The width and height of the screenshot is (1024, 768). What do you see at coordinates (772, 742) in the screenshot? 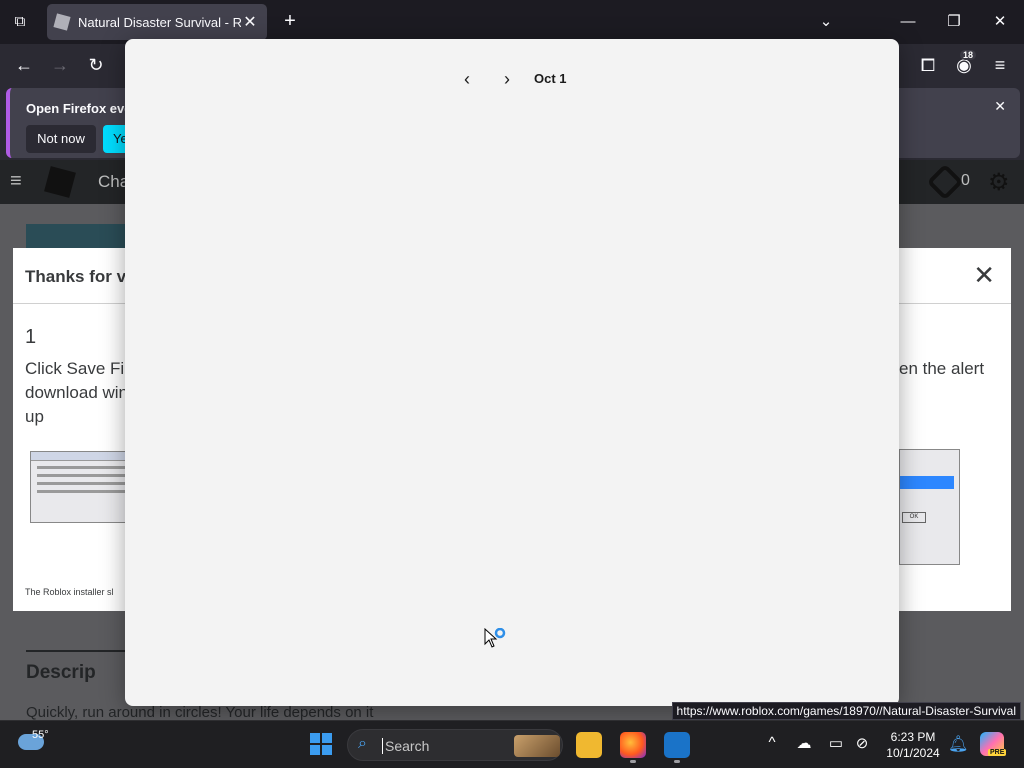
I see `show-hidden-icons-chevron-icon: ^` at bounding box center [772, 742].